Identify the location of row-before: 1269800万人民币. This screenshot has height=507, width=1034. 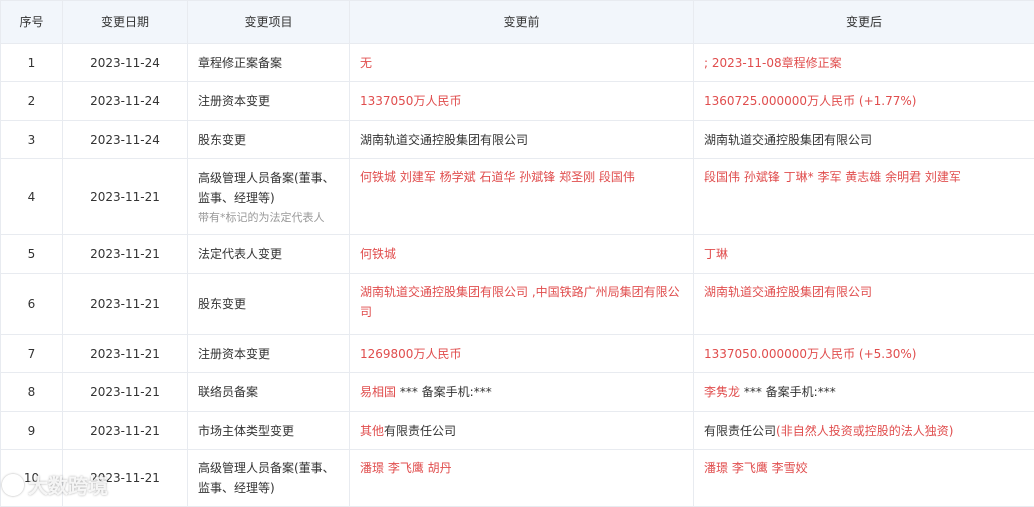
(522, 354).